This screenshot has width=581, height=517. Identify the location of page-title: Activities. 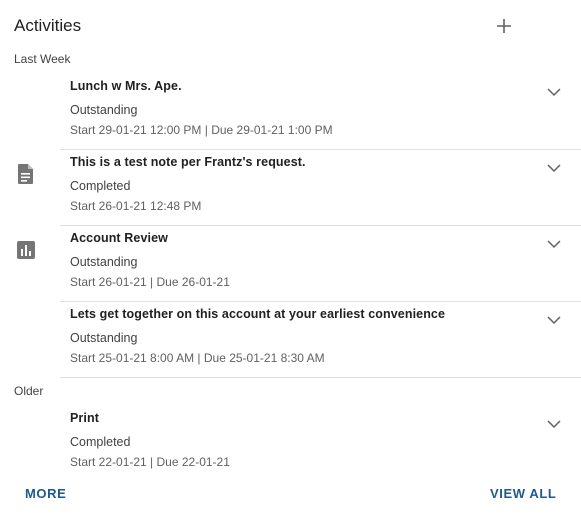
(48, 25).